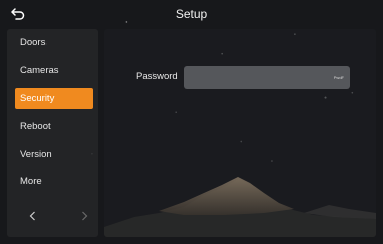 This screenshot has width=383, height=244. Describe the element at coordinates (157, 76) in the screenshot. I see `password-label: Password` at that location.